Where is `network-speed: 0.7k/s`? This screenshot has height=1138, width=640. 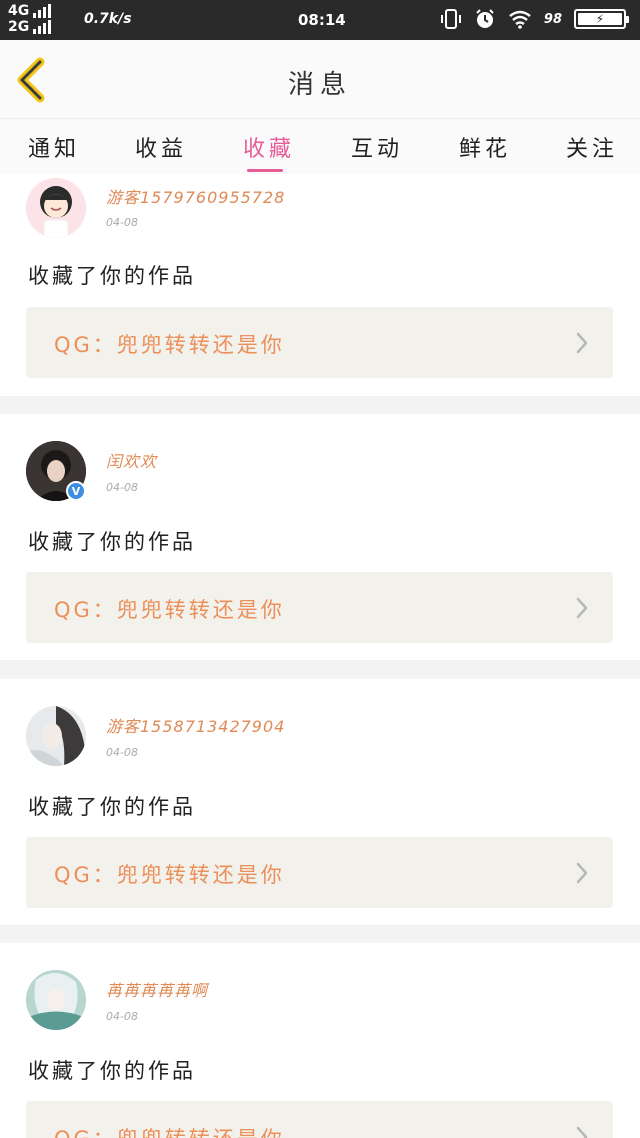
network-speed: 0.7k/s is located at coordinates (108, 19).